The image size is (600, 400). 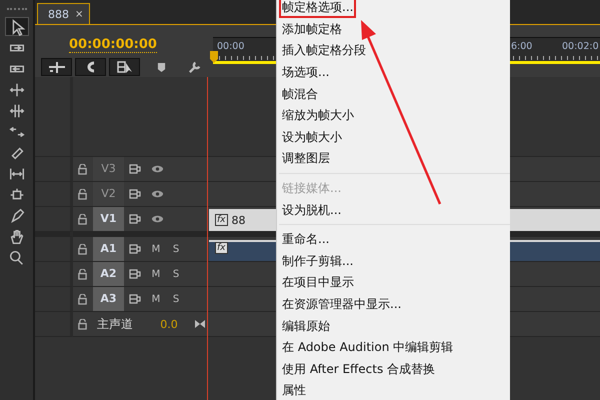 I want to click on menu-item: 设为帧大小, so click(x=394, y=137).